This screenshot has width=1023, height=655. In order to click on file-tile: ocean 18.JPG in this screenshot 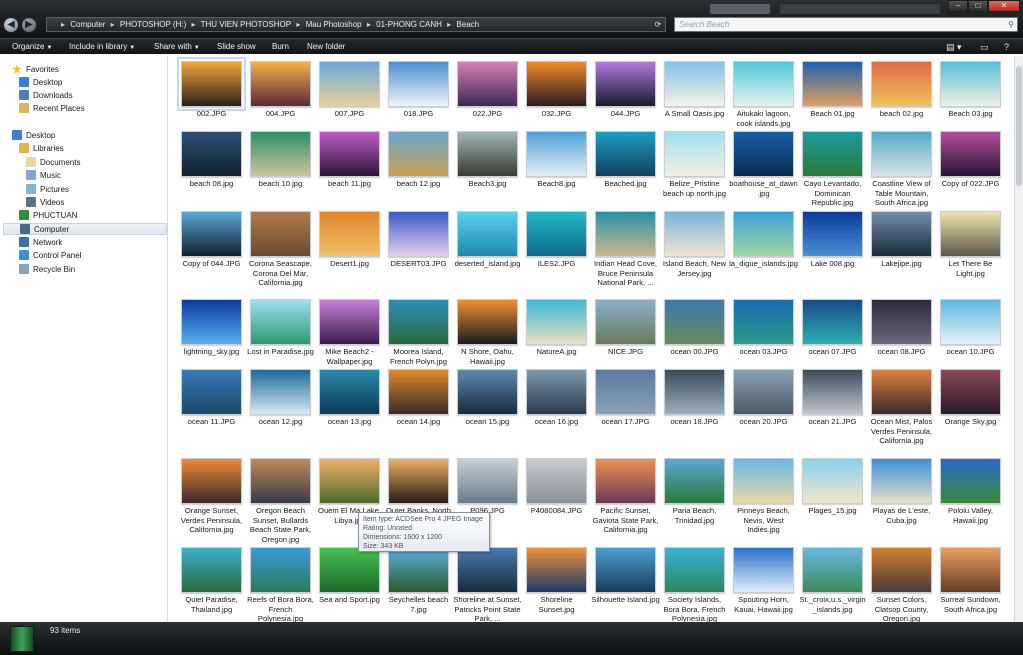, I will do `click(694, 413)`.